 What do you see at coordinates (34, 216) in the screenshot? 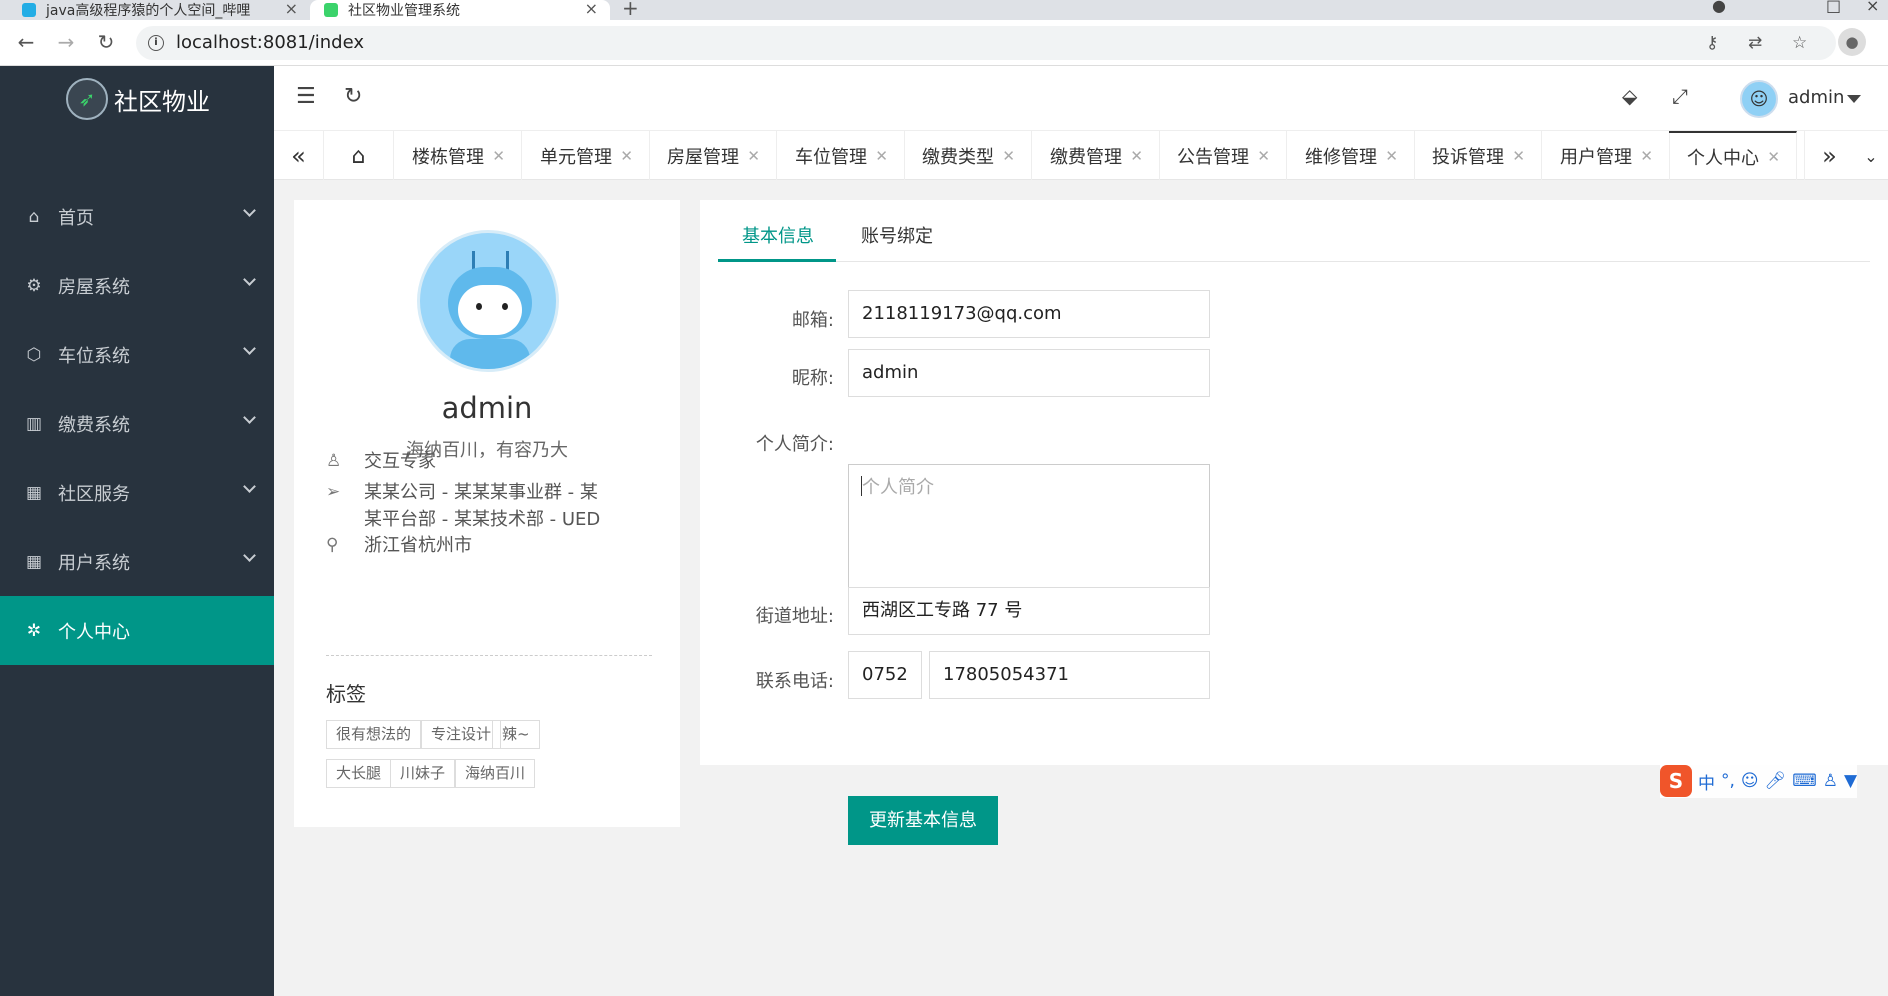
I see `home-icon: ⌂` at bounding box center [34, 216].